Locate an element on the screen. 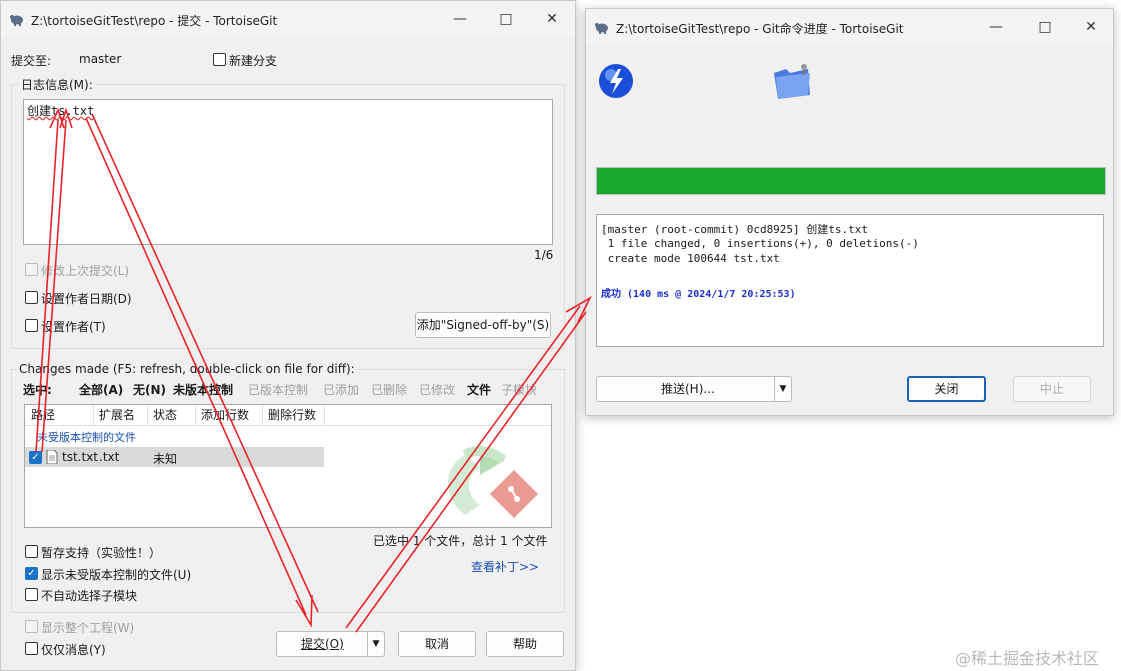 The height and width of the screenshot is (671, 1121). progress-bar-fill is located at coordinates (851, 181).